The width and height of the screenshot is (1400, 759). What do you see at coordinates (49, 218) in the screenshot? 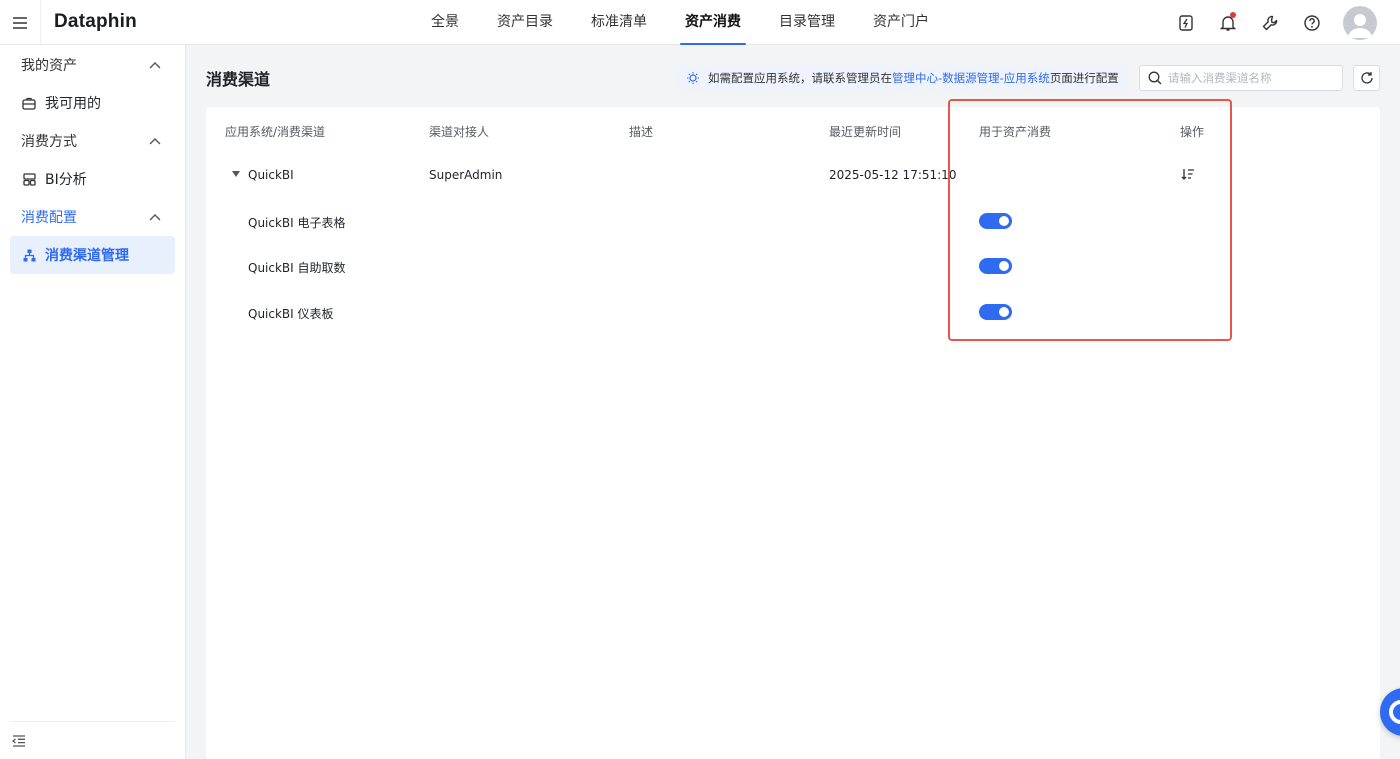
I see `sidebar-group-label: 消费配置` at bounding box center [49, 218].